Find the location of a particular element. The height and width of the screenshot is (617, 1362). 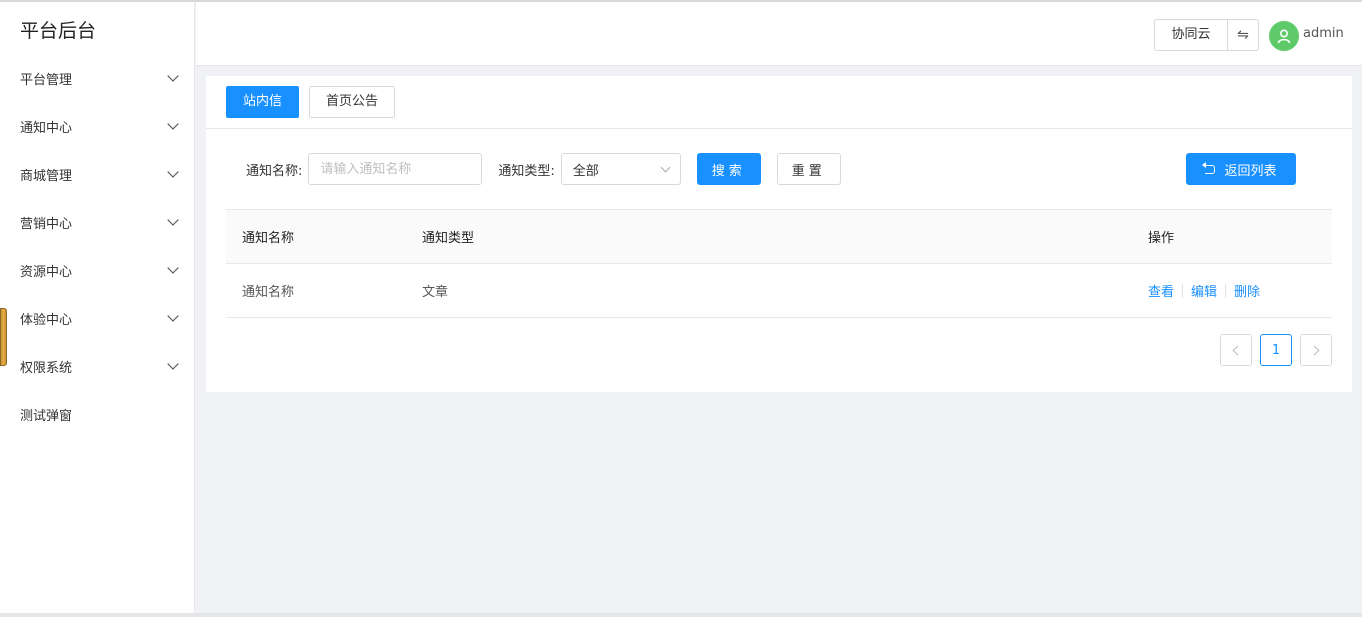

sidebar-item-label: 商城管理 is located at coordinates (46, 176).